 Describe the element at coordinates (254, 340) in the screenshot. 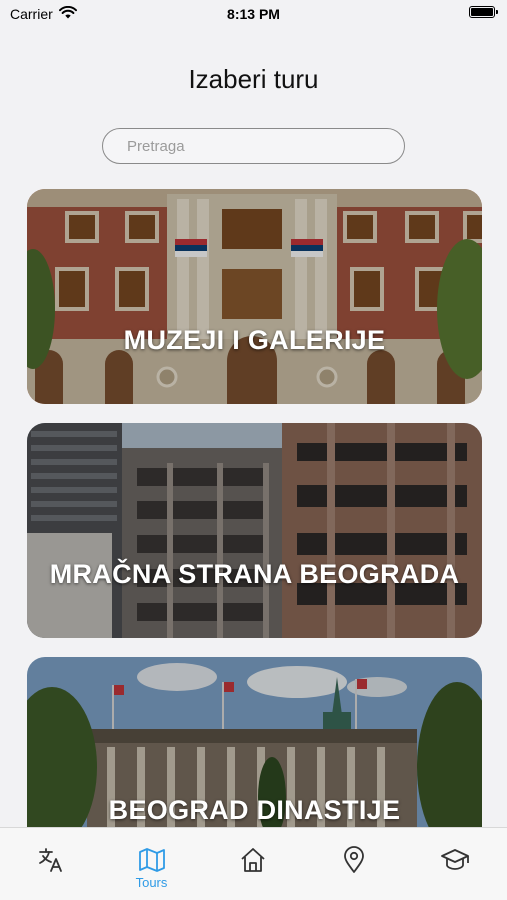

I see `tour-title: MUZEJI I GALERIJE` at that location.